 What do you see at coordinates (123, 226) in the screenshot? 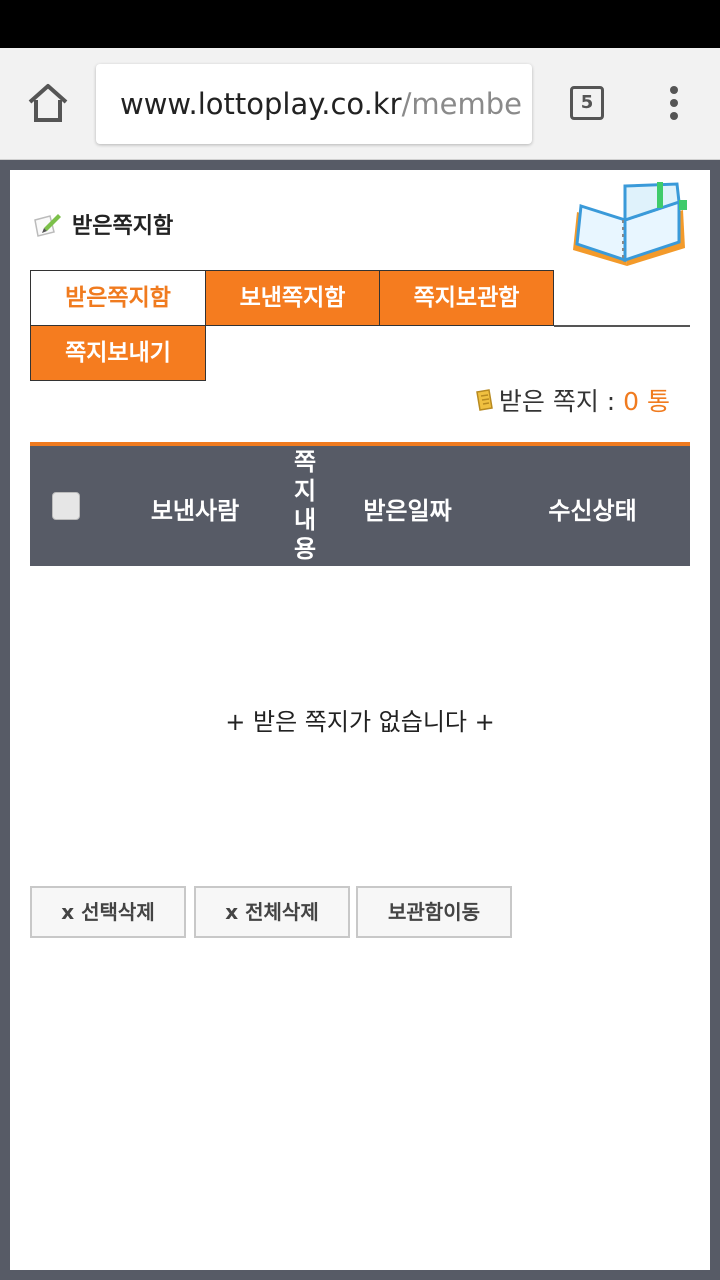
I see `page-title-text: 받은쪽지함` at bounding box center [123, 226].